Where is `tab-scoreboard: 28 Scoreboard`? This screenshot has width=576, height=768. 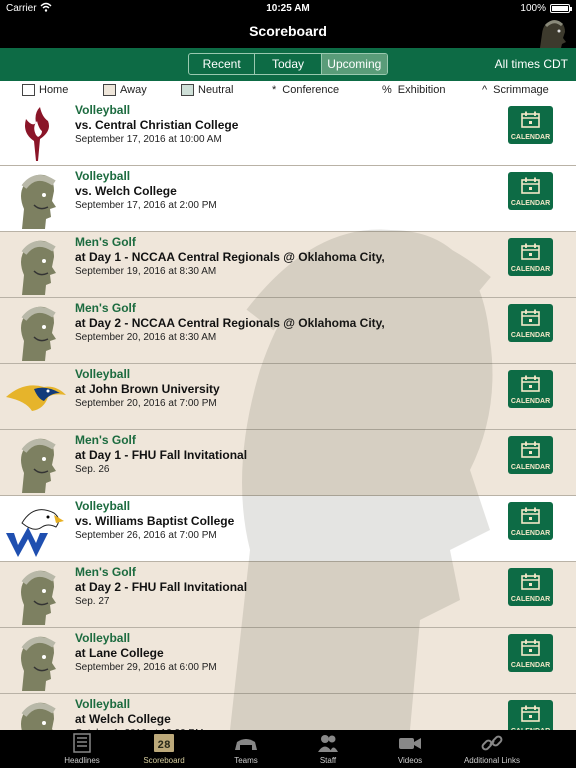 tab-scoreboard: 28 Scoreboard is located at coordinates (164, 749).